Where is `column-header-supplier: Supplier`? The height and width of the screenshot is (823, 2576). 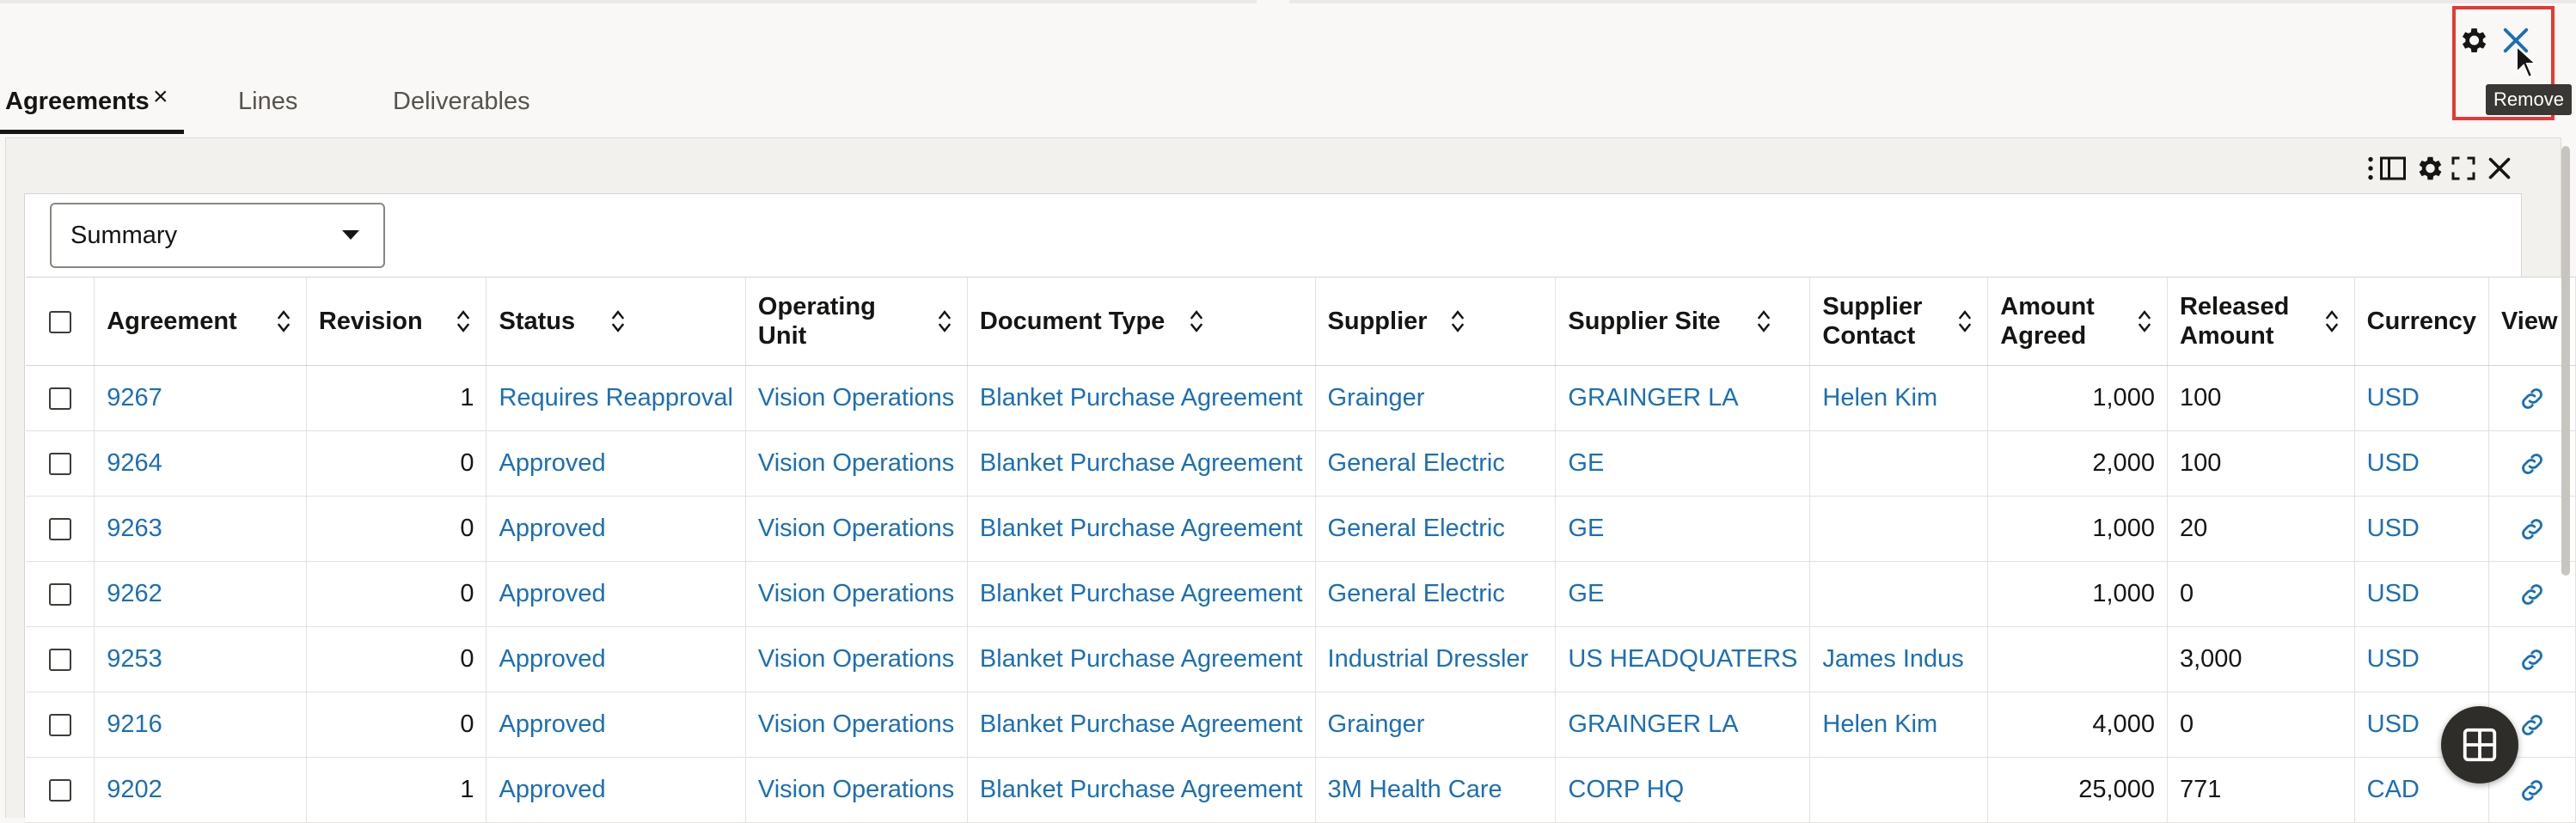 column-header-supplier: Supplier is located at coordinates (1436, 321).